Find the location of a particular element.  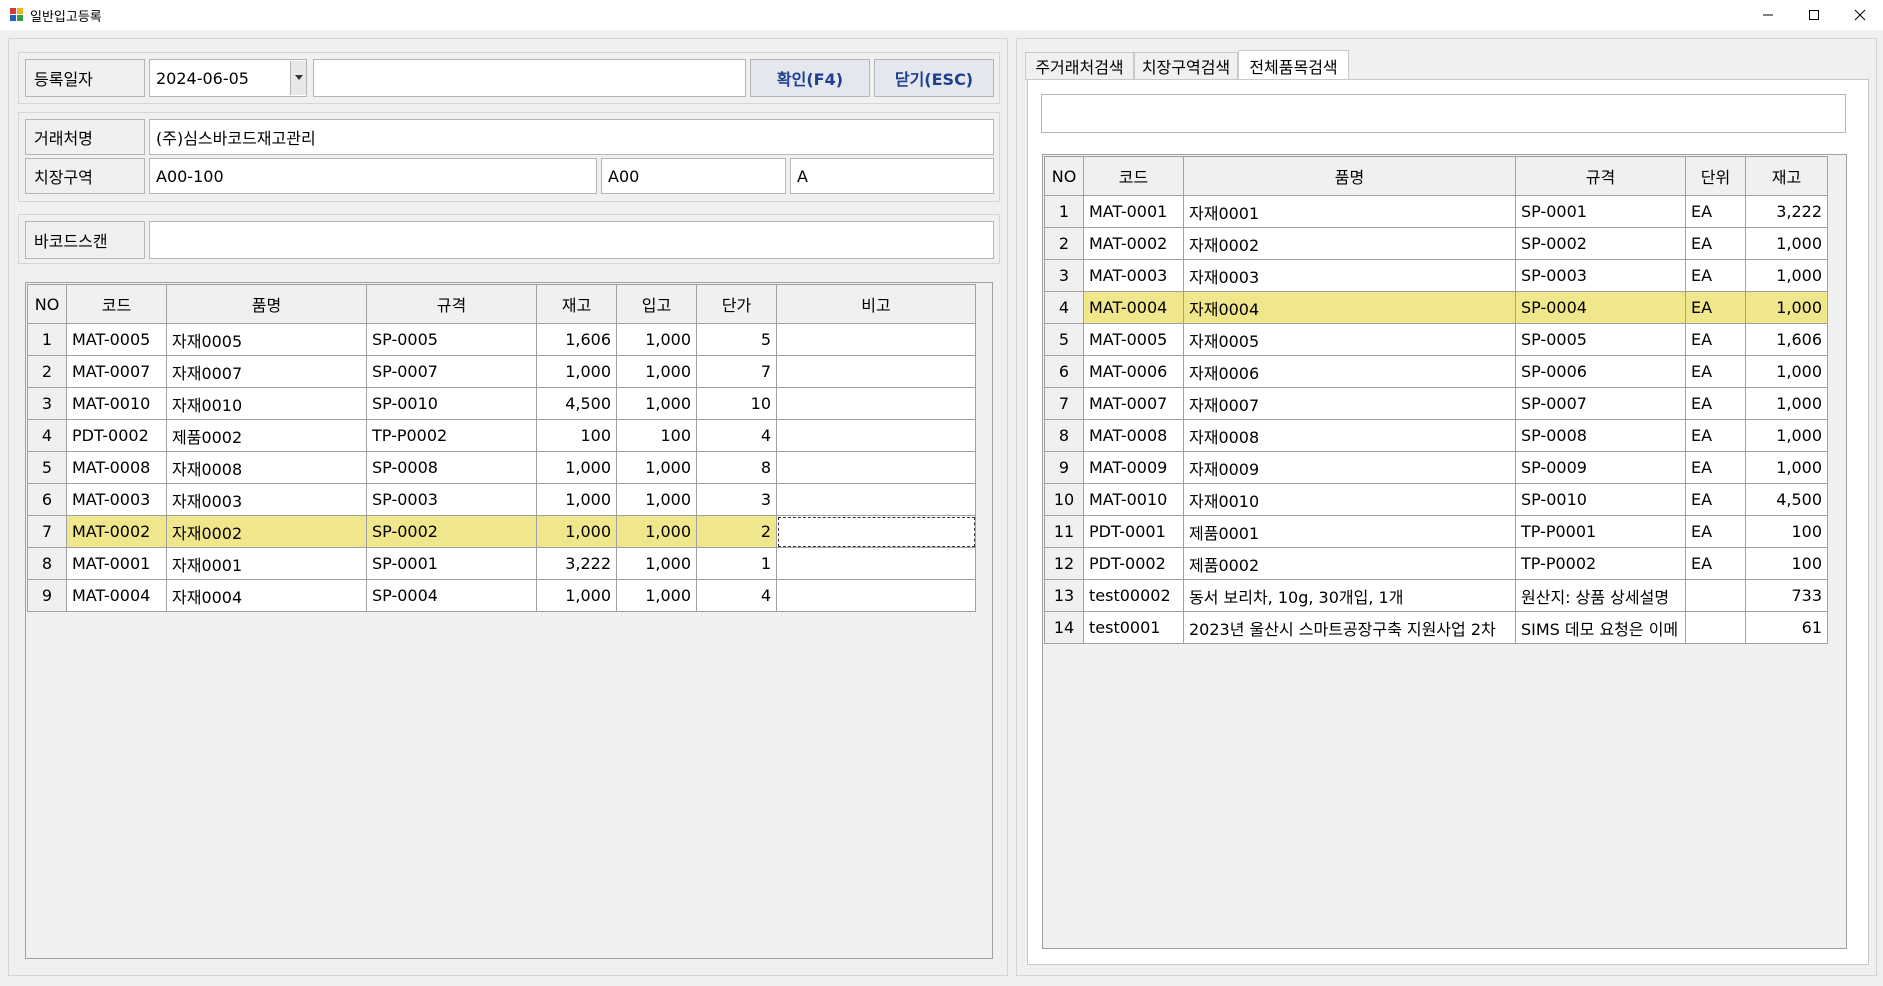

right-grid-cell: 8 is located at coordinates (1064, 435).